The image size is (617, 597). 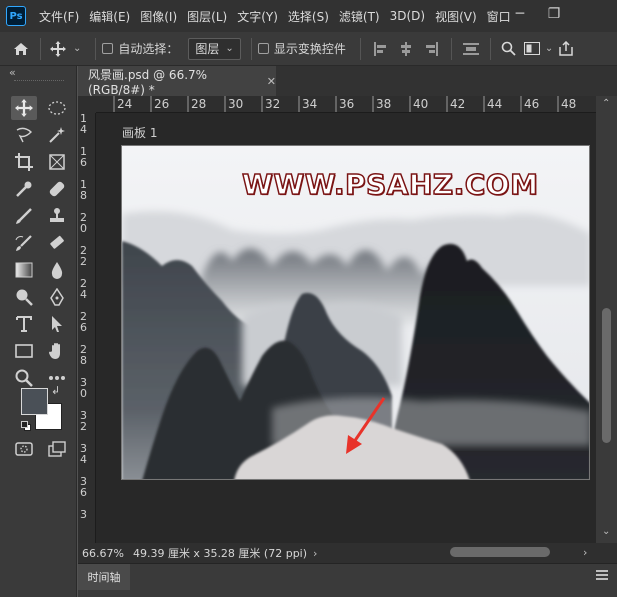 What do you see at coordinates (199, 104) in the screenshot?
I see `ruler-label: 28` at bounding box center [199, 104].